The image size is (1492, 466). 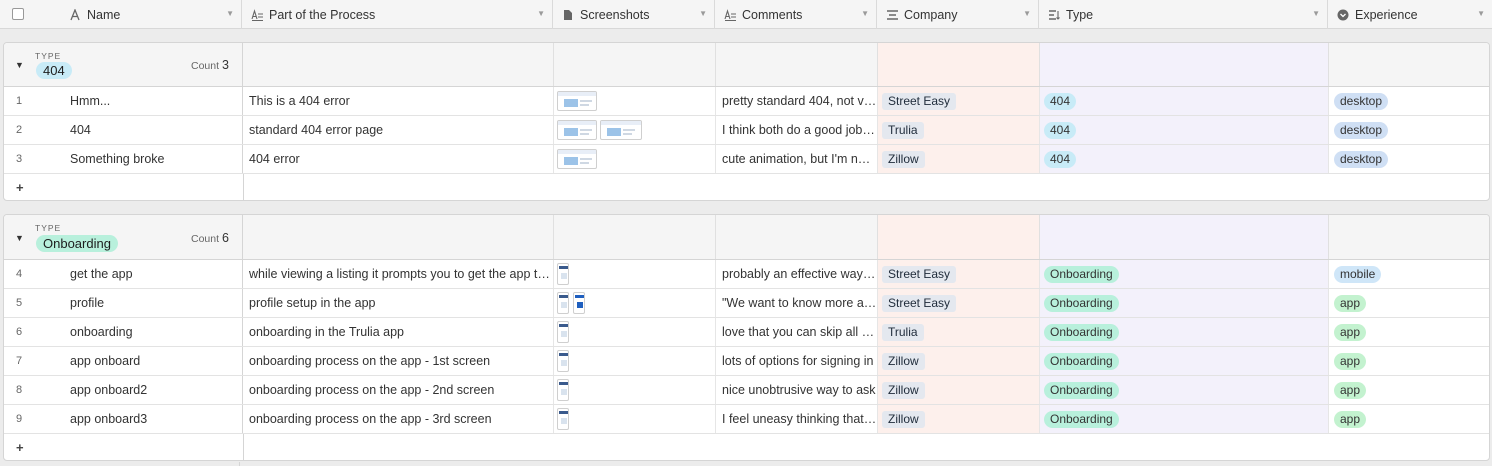 I want to click on column-header-screenshots: Screenshots ▼, so click(x=634, y=14).